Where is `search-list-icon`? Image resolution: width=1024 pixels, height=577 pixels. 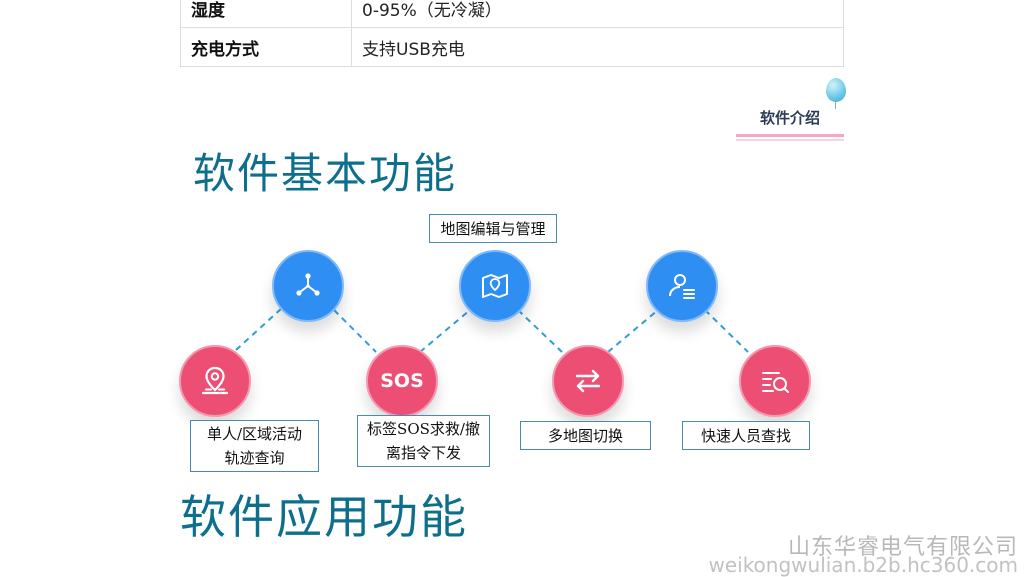
search-list-icon is located at coordinates (775, 382).